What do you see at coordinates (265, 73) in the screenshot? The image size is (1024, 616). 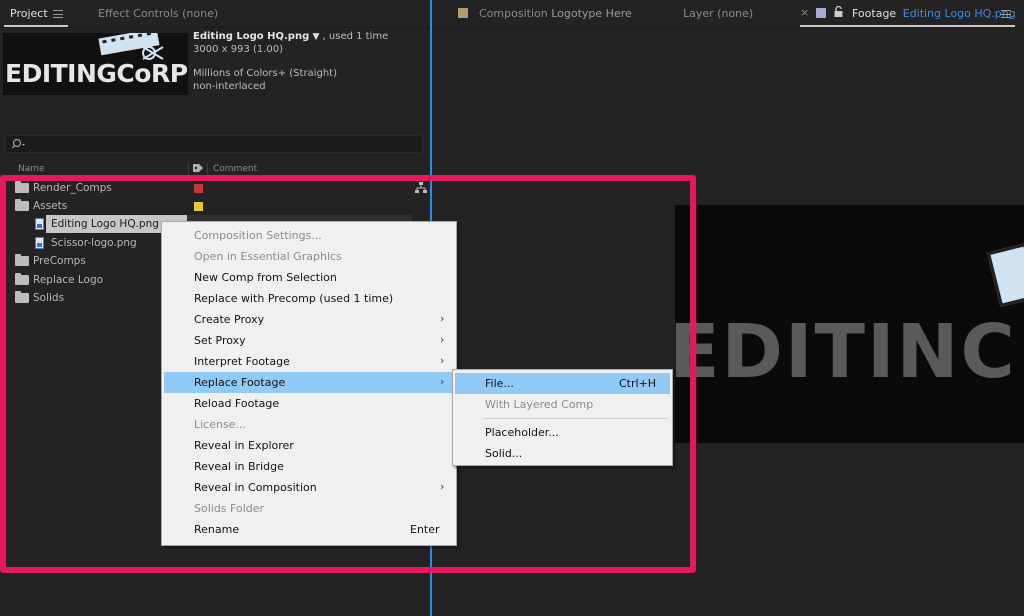 I see `footage-color: Millions of Colors+ (Straight)` at bounding box center [265, 73].